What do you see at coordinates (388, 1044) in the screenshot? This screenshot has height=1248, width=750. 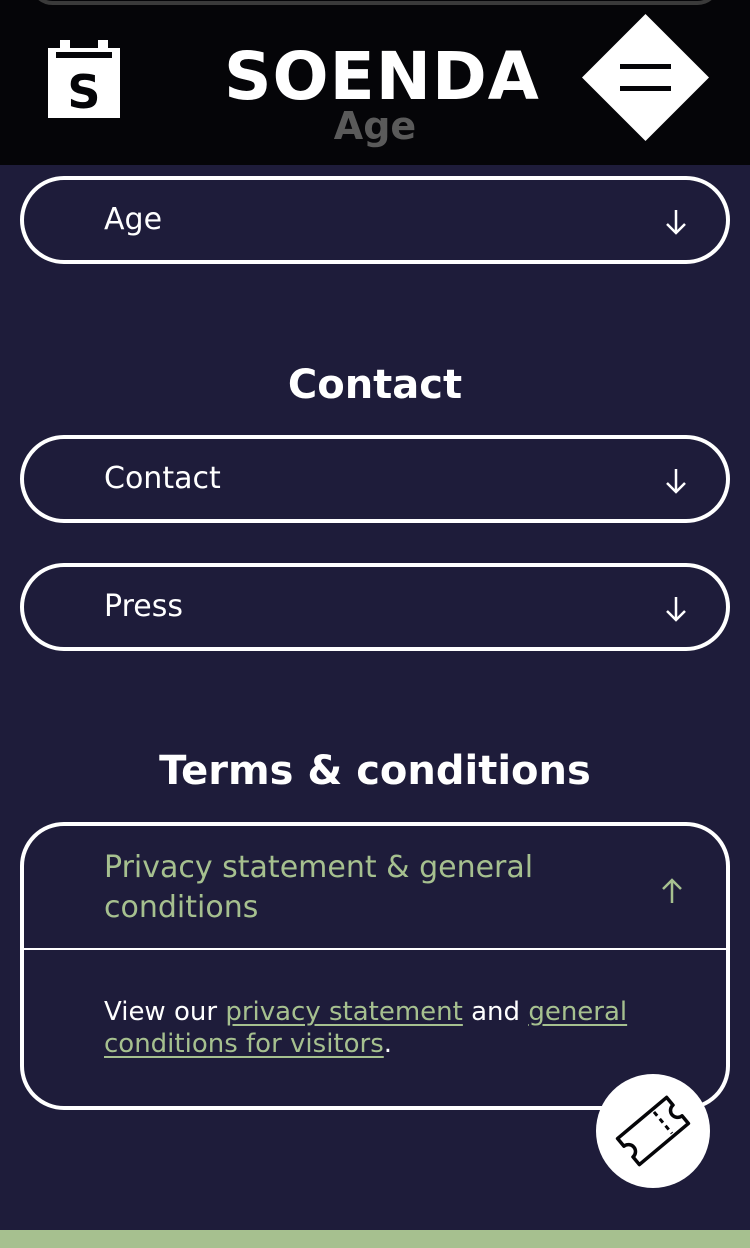 I see `body-suffix: .` at bounding box center [388, 1044].